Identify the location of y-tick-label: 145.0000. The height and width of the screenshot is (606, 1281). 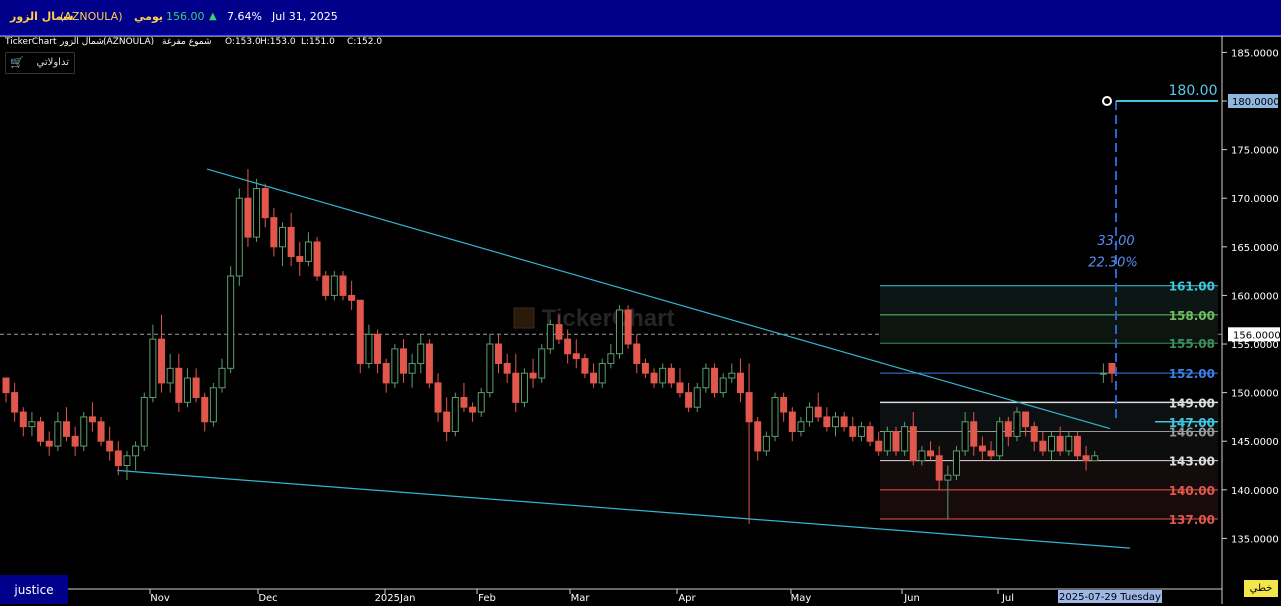
(1255, 442).